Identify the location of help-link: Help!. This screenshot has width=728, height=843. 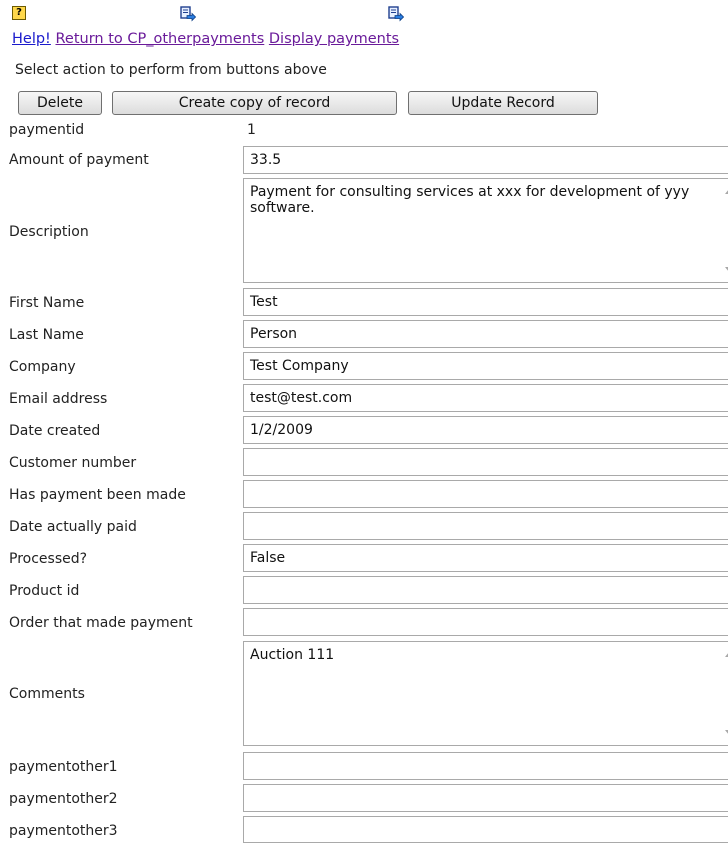
(31, 39).